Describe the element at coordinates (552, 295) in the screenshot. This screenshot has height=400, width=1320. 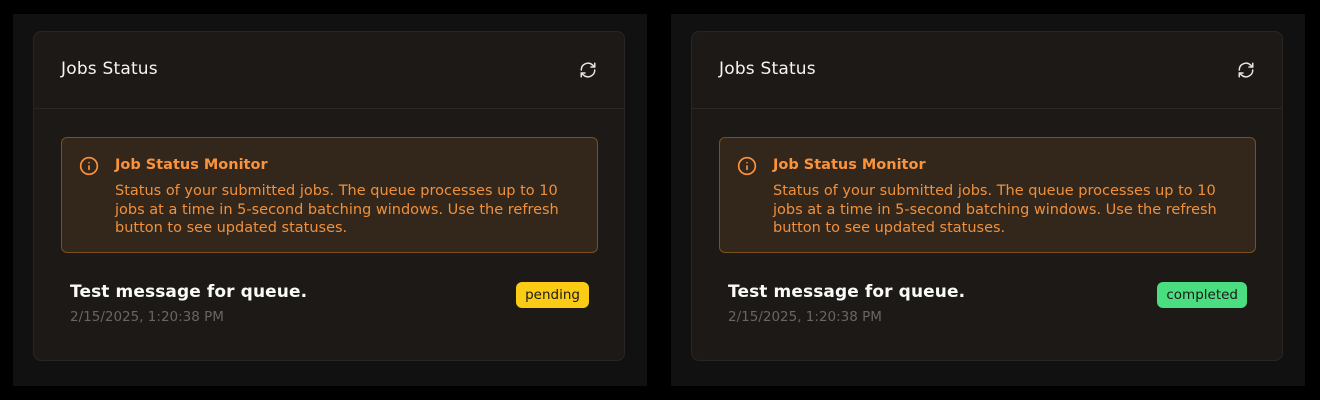
I see `status-badge: pending` at that location.